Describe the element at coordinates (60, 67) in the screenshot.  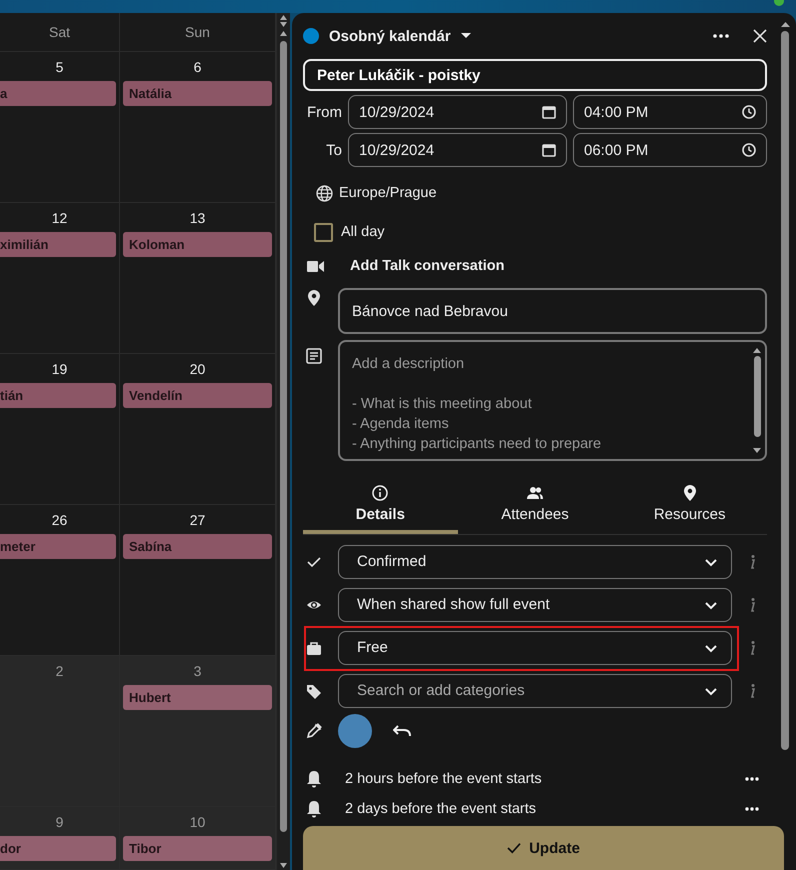
I see `day-number: 5` at that location.